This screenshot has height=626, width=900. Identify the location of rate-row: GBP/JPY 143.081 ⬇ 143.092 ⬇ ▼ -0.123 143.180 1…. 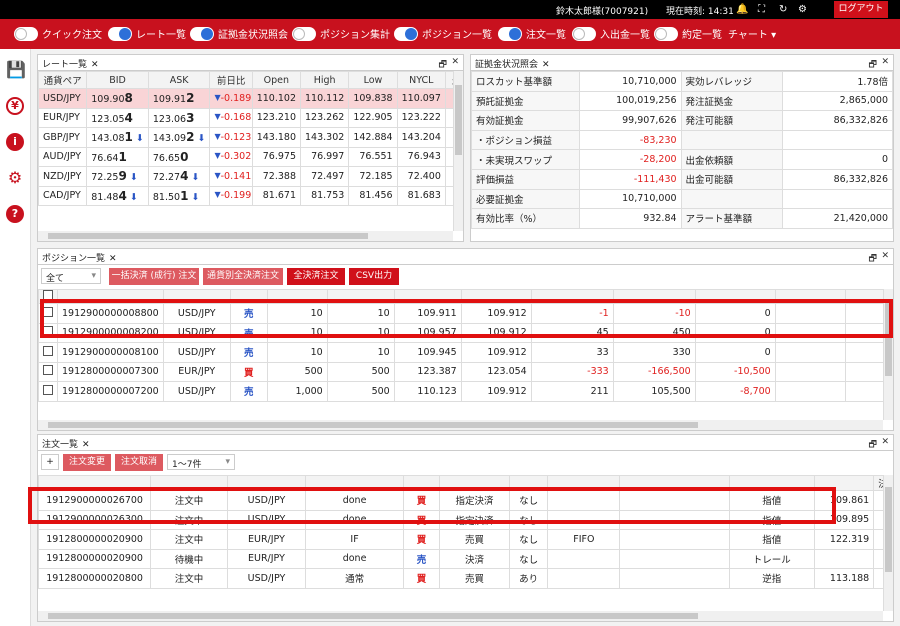
(245, 137).